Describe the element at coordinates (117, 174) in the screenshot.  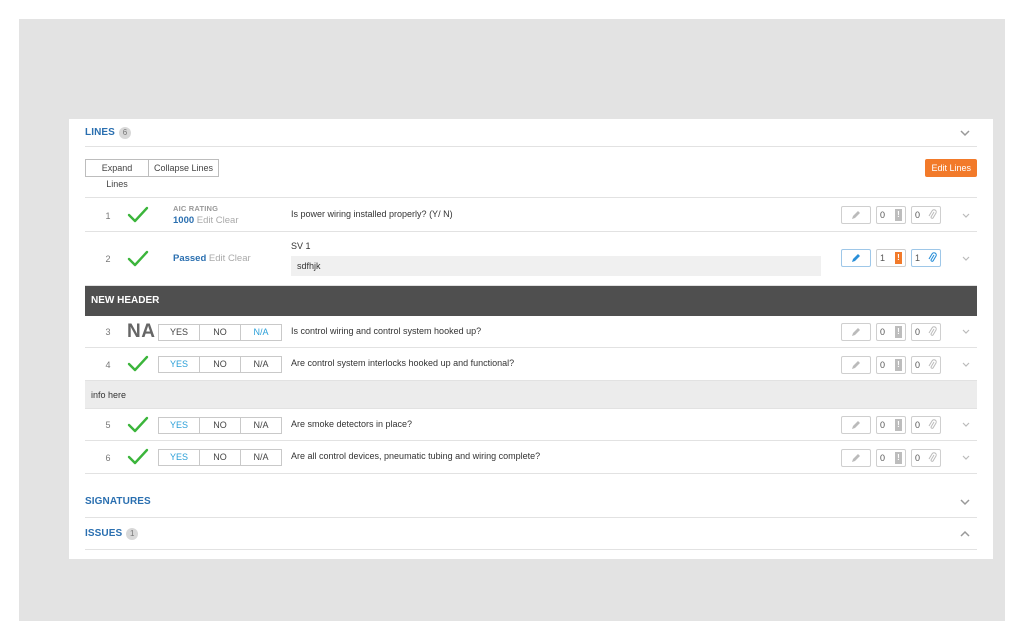
I see `expand-lines-button: Expand Lines` at that location.